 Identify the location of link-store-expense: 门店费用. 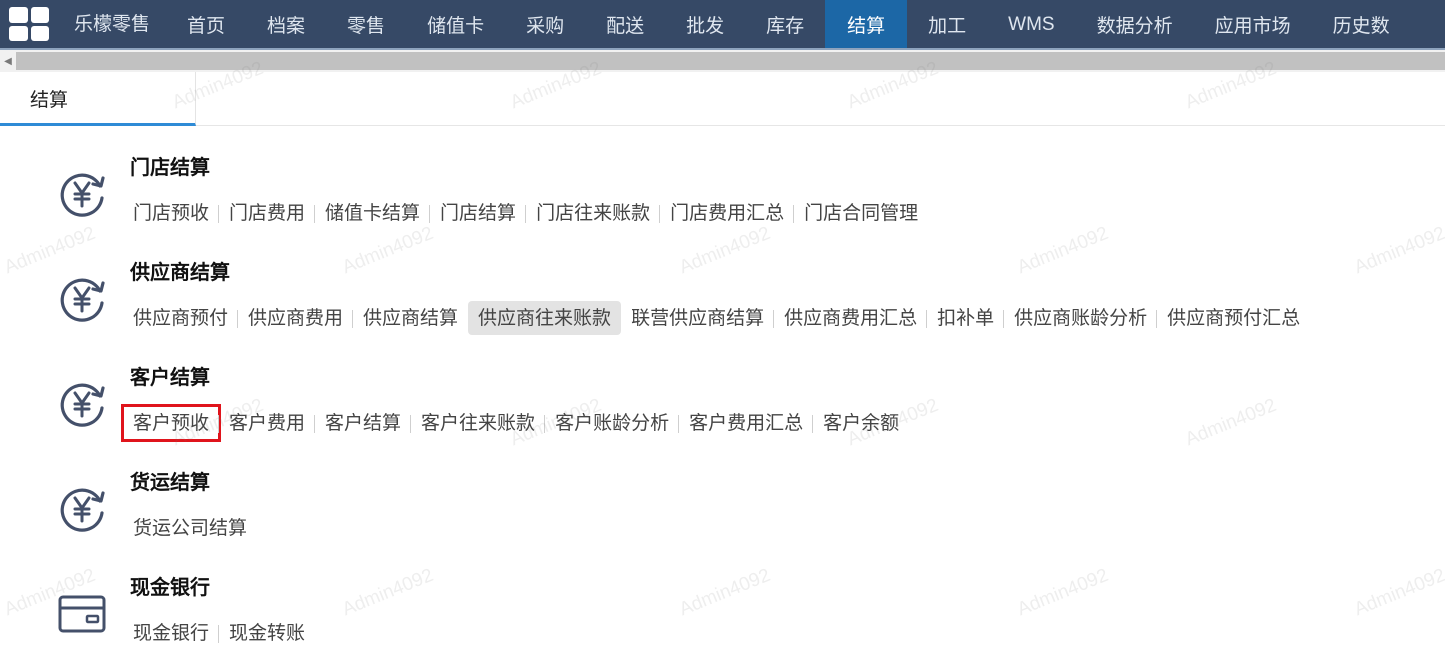
(266, 213).